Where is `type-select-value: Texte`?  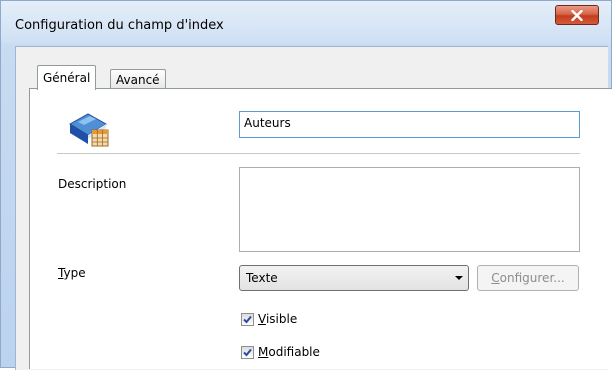
type-select-value: Texte is located at coordinates (262, 278).